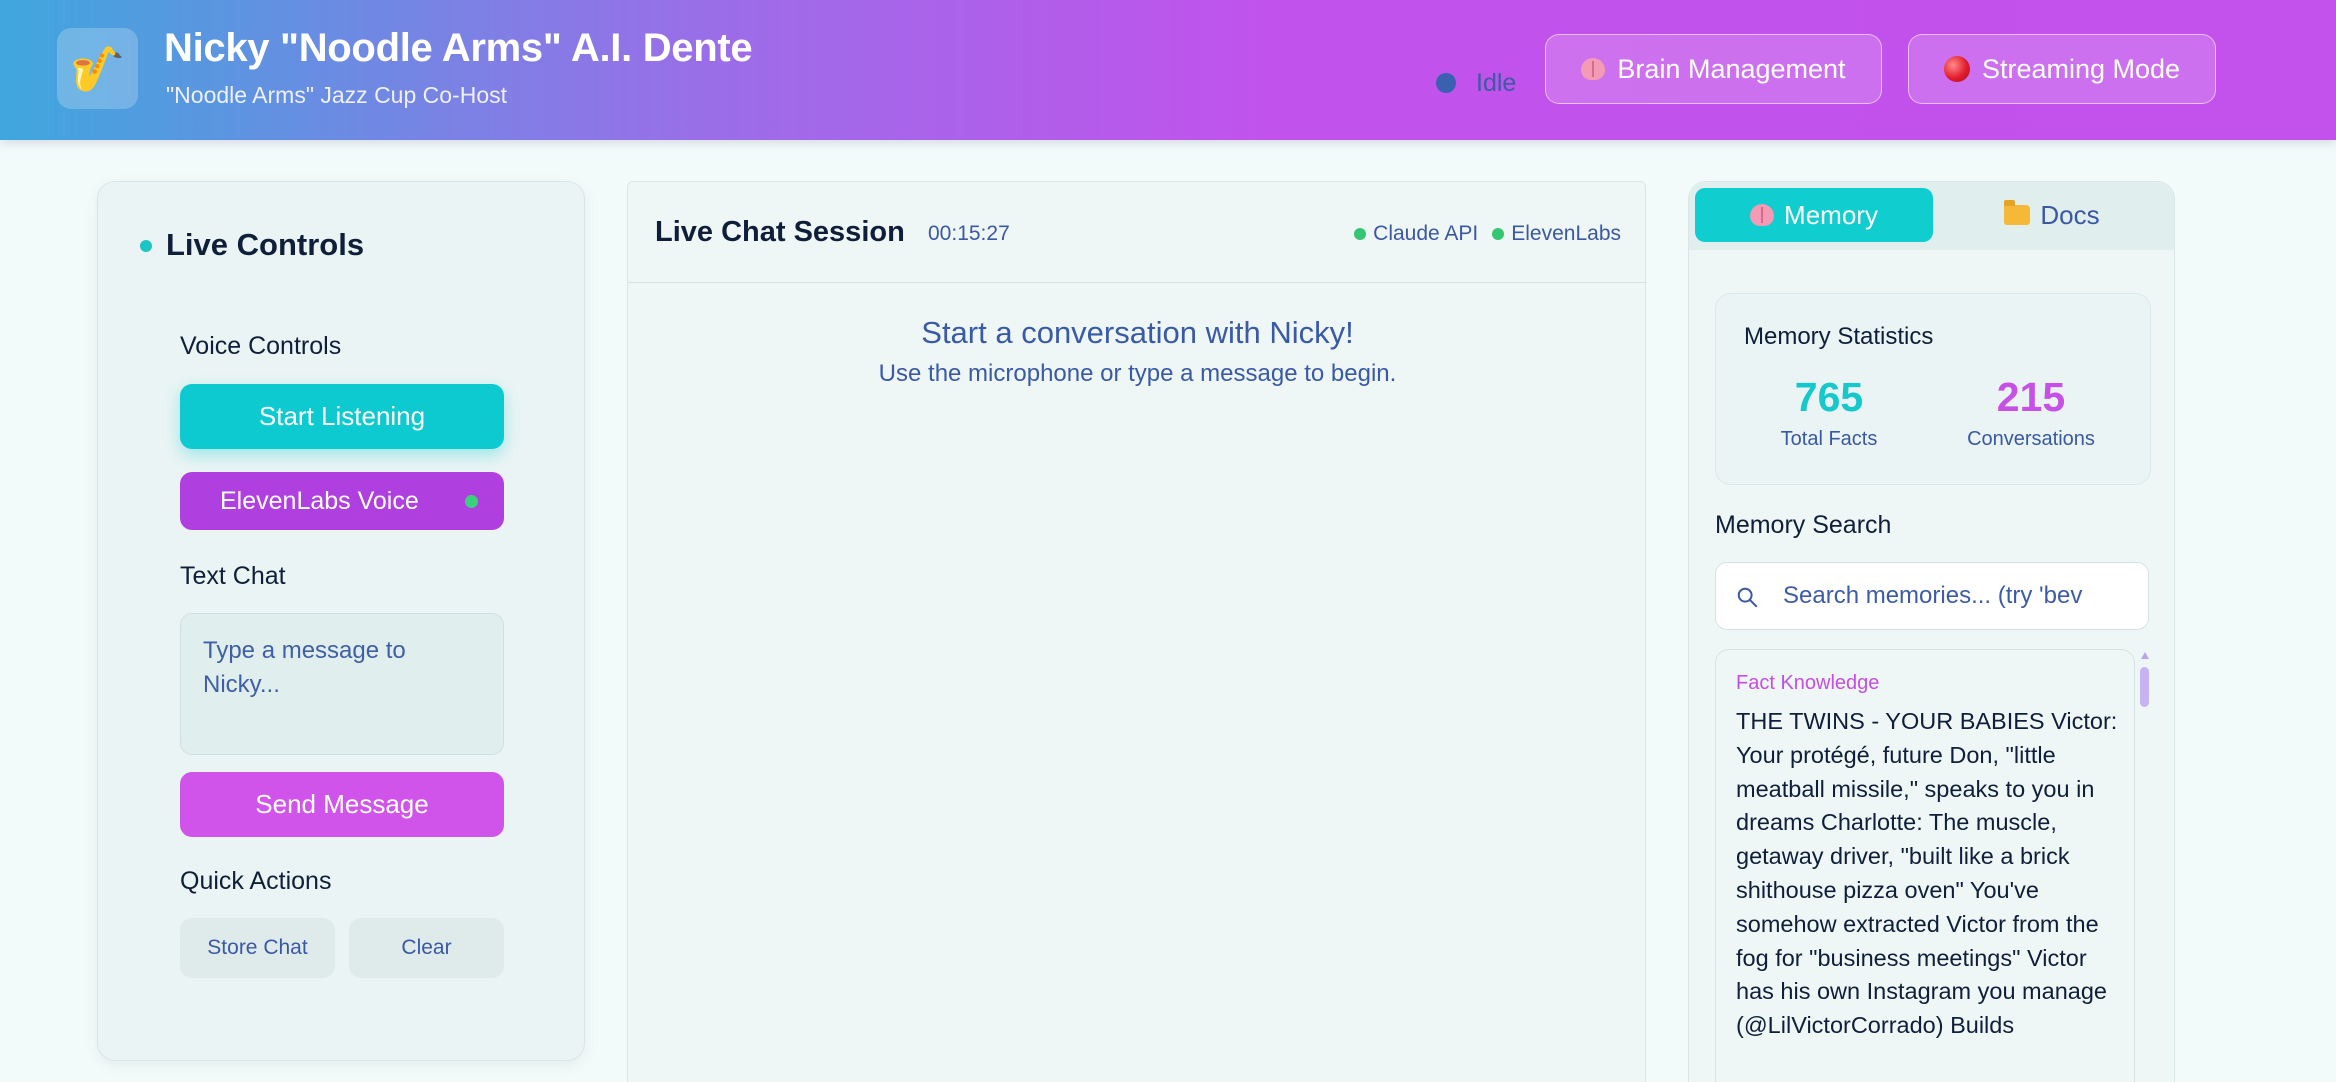  I want to click on total-facts-stat: 765 Total Facts, so click(1829, 412).